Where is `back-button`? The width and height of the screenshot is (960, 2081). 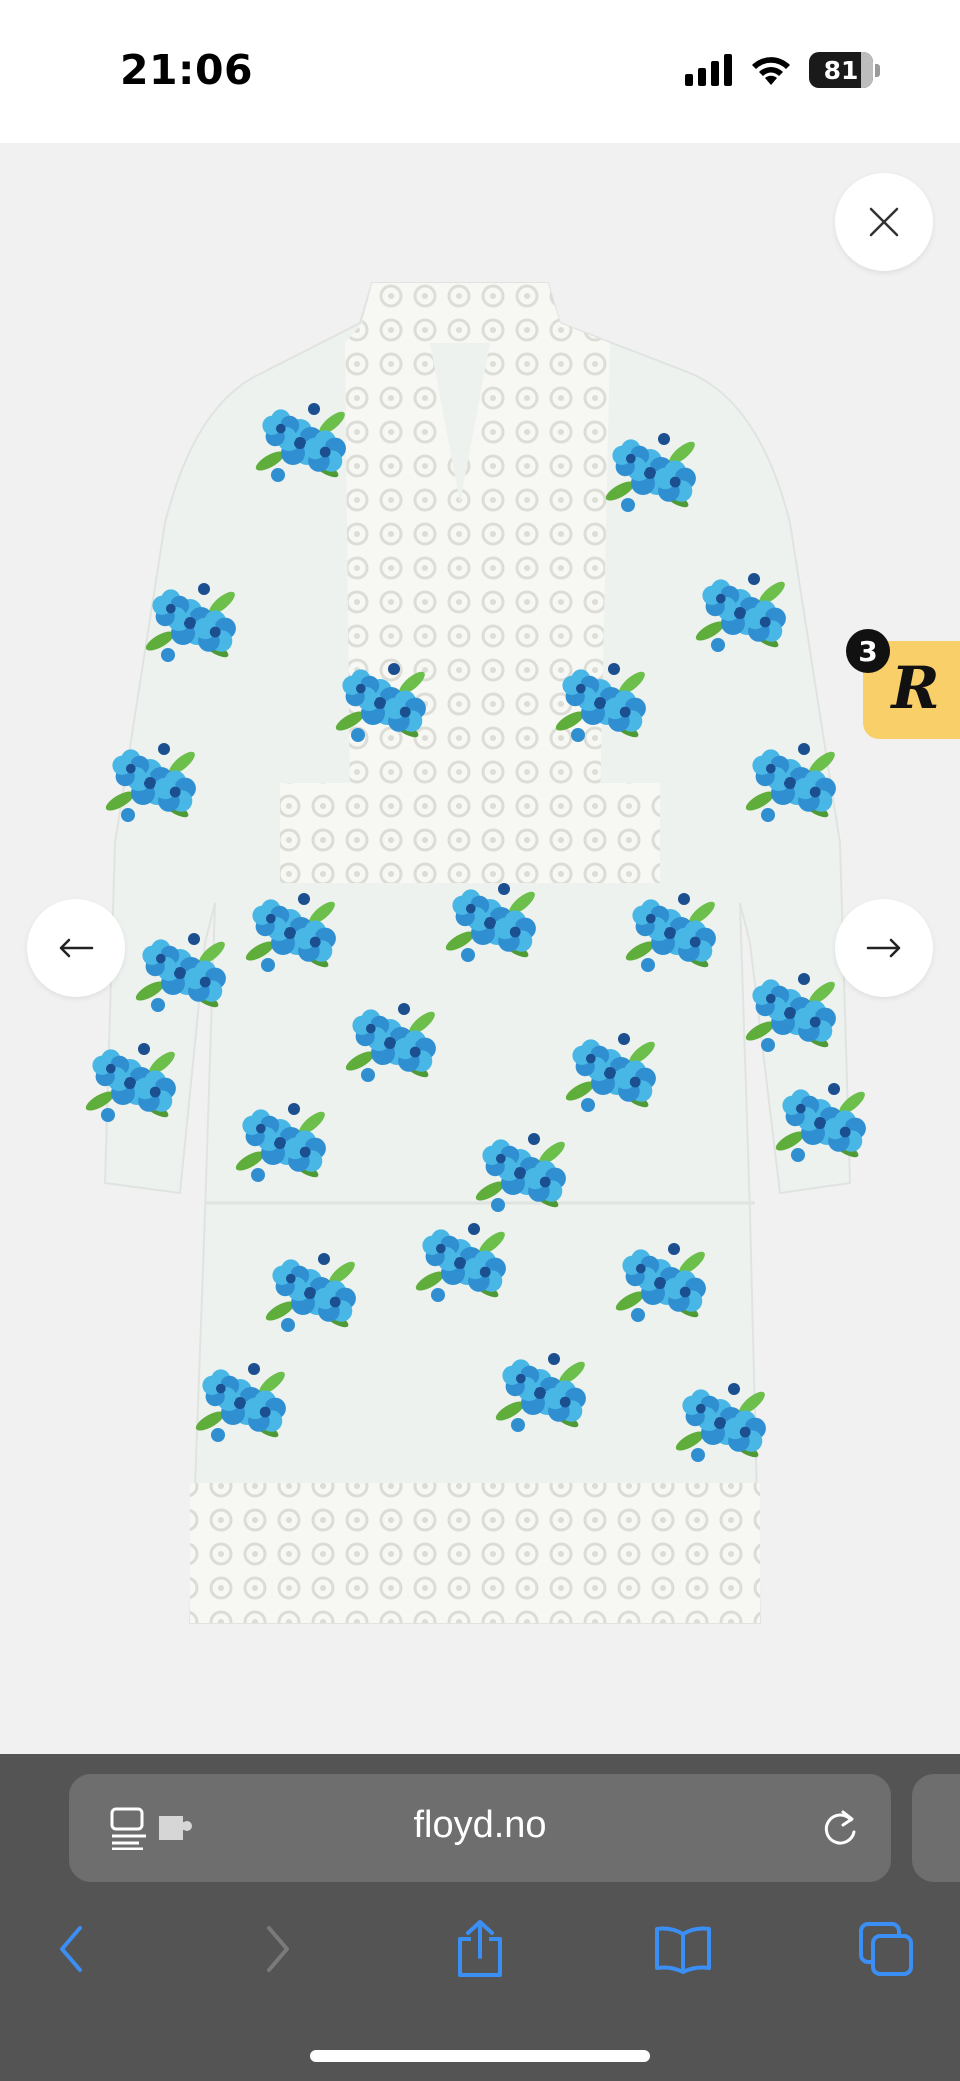
back-button is located at coordinates (71, 1949).